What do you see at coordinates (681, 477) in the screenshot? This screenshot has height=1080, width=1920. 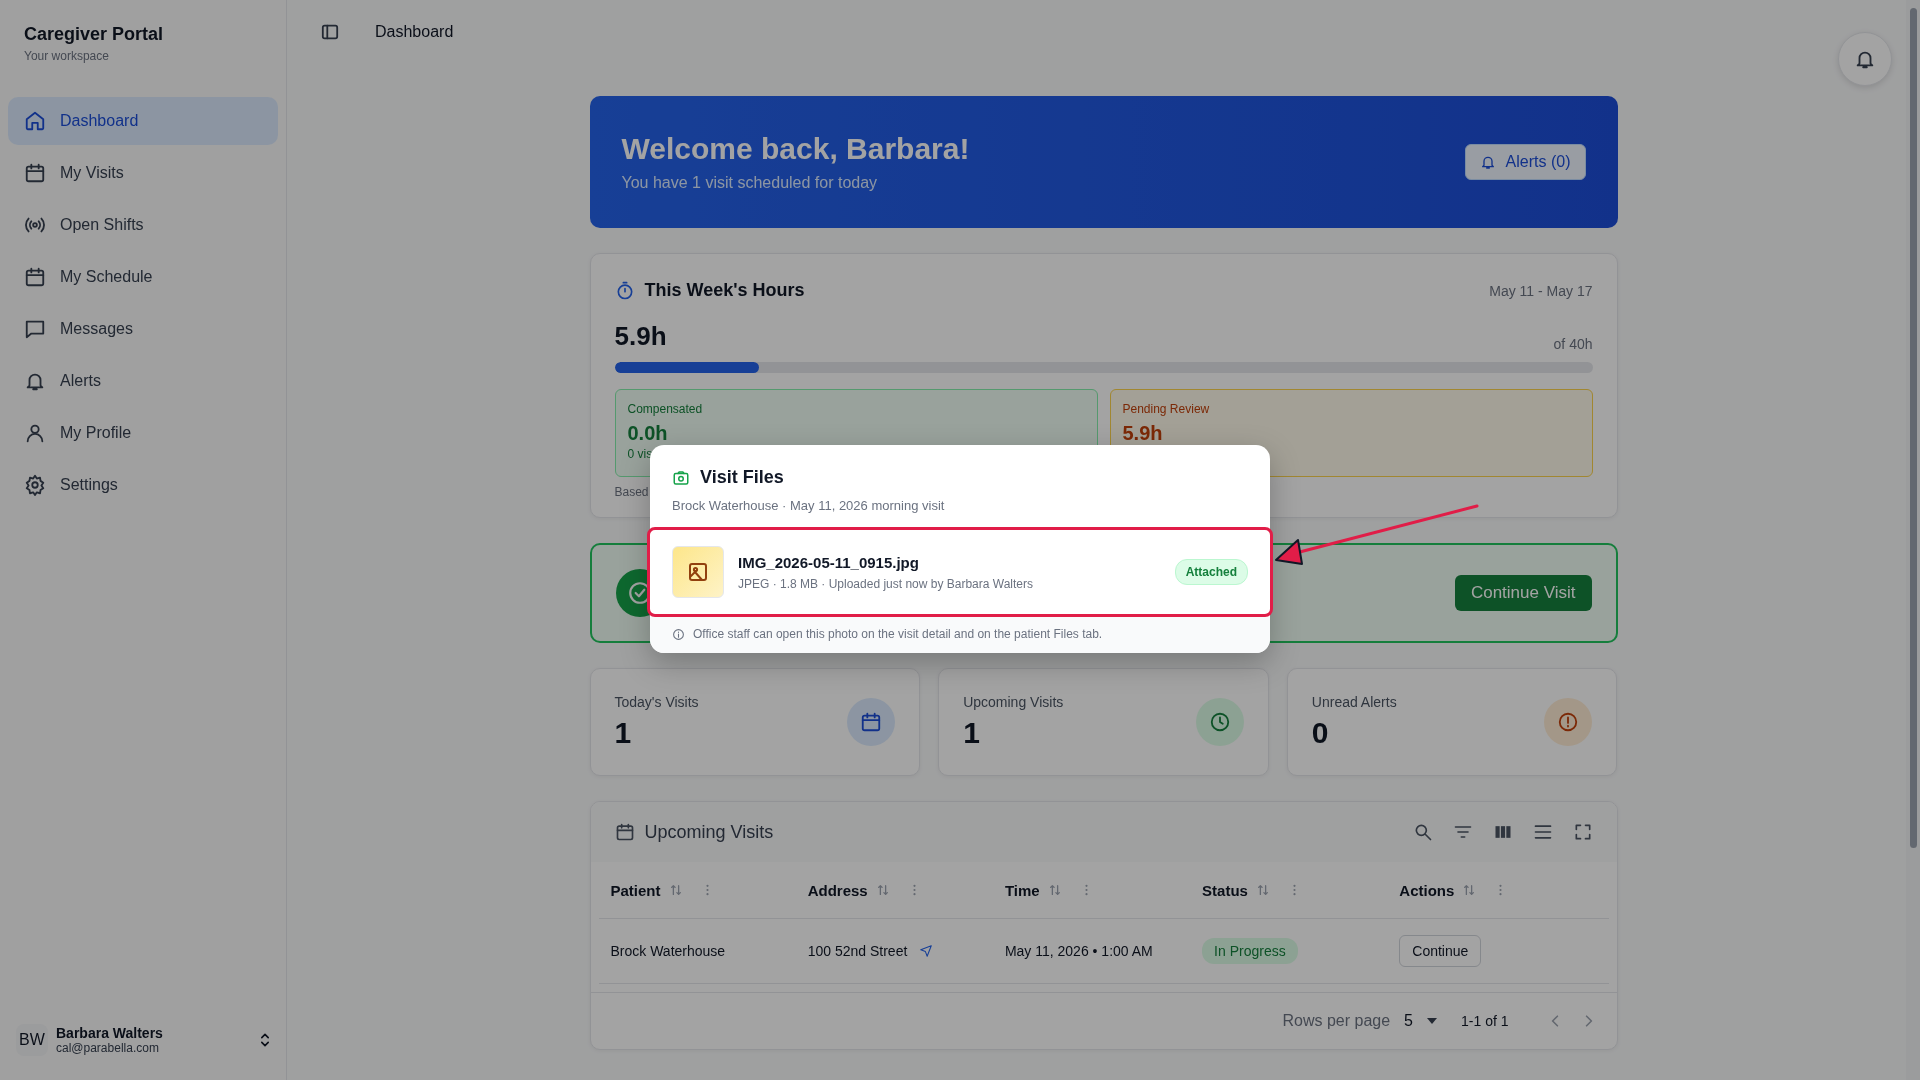 I see `camera-icon` at bounding box center [681, 477].